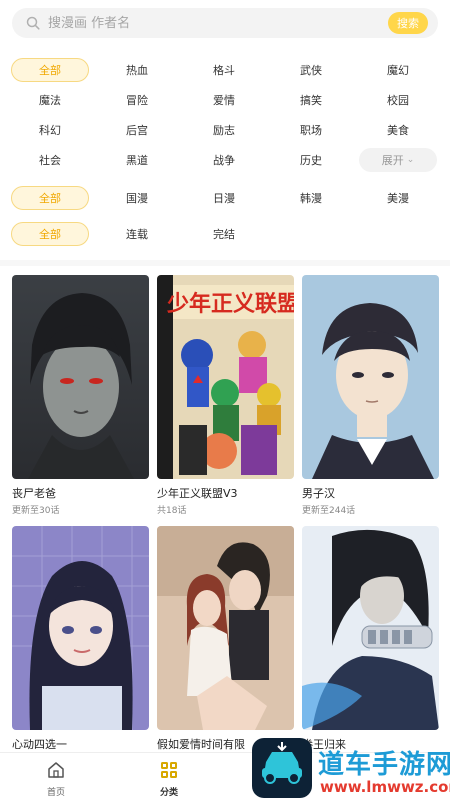  Describe the element at coordinates (137, 160) in the screenshot. I see `genre-chip: 黑道` at that location.